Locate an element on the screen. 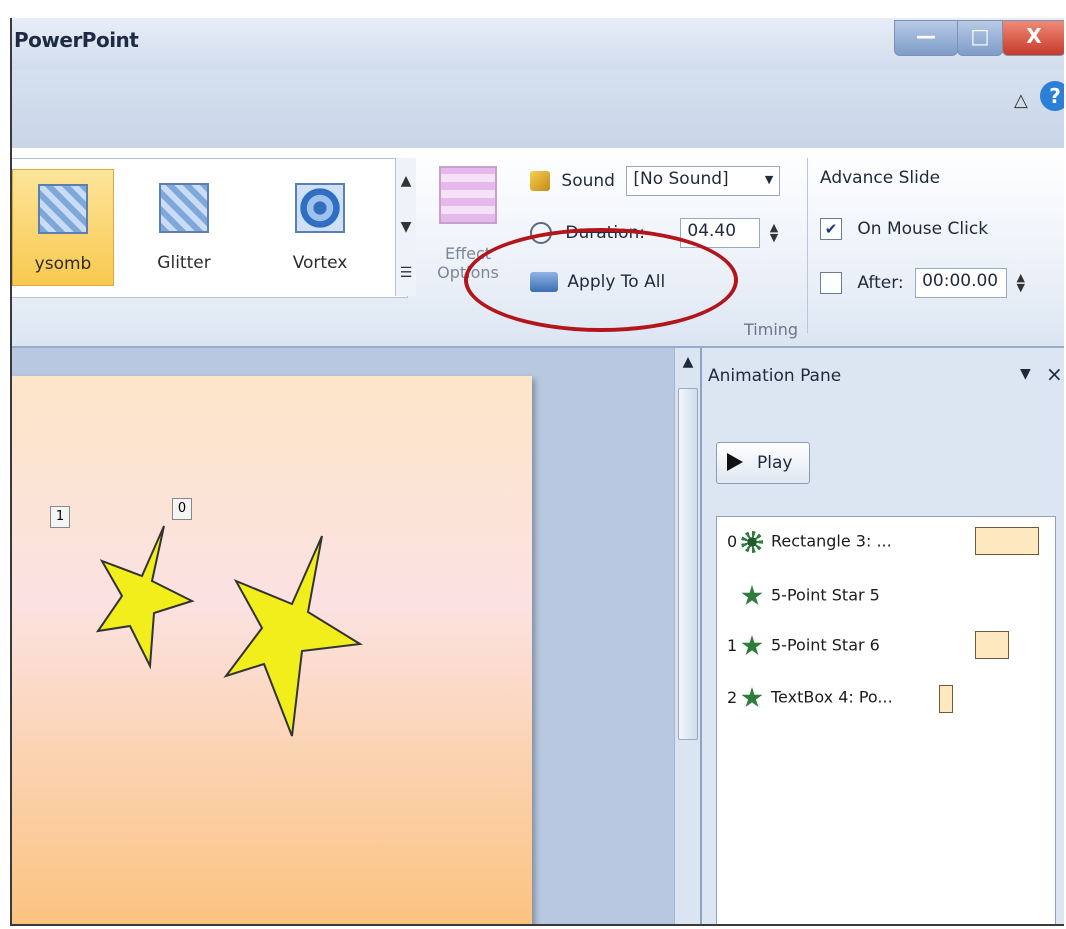 The height and width of the screenshot is (929, 1066). gallery-item-label: Vortex is located at coordinates (320, 263).